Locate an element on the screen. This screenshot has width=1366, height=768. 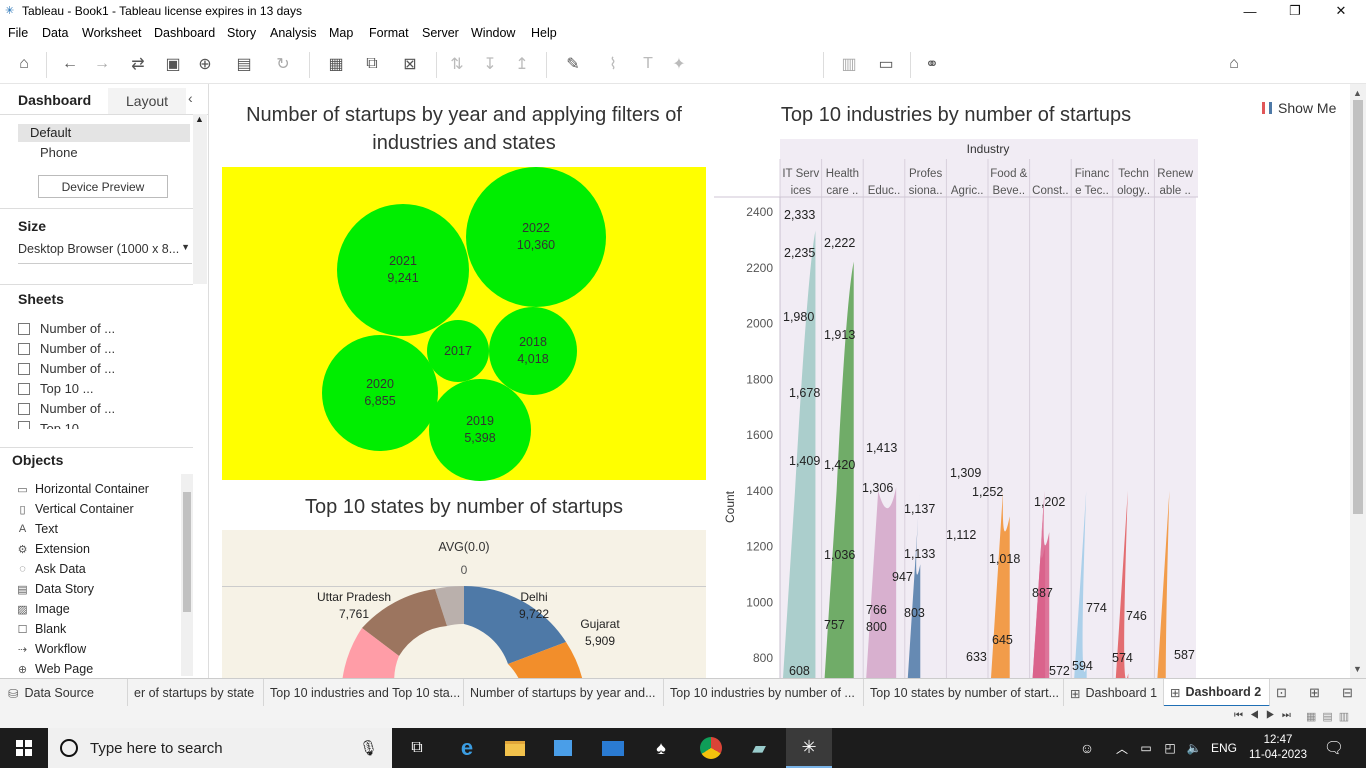
restore-button: ❐ is located at coordinates (1295, 11).